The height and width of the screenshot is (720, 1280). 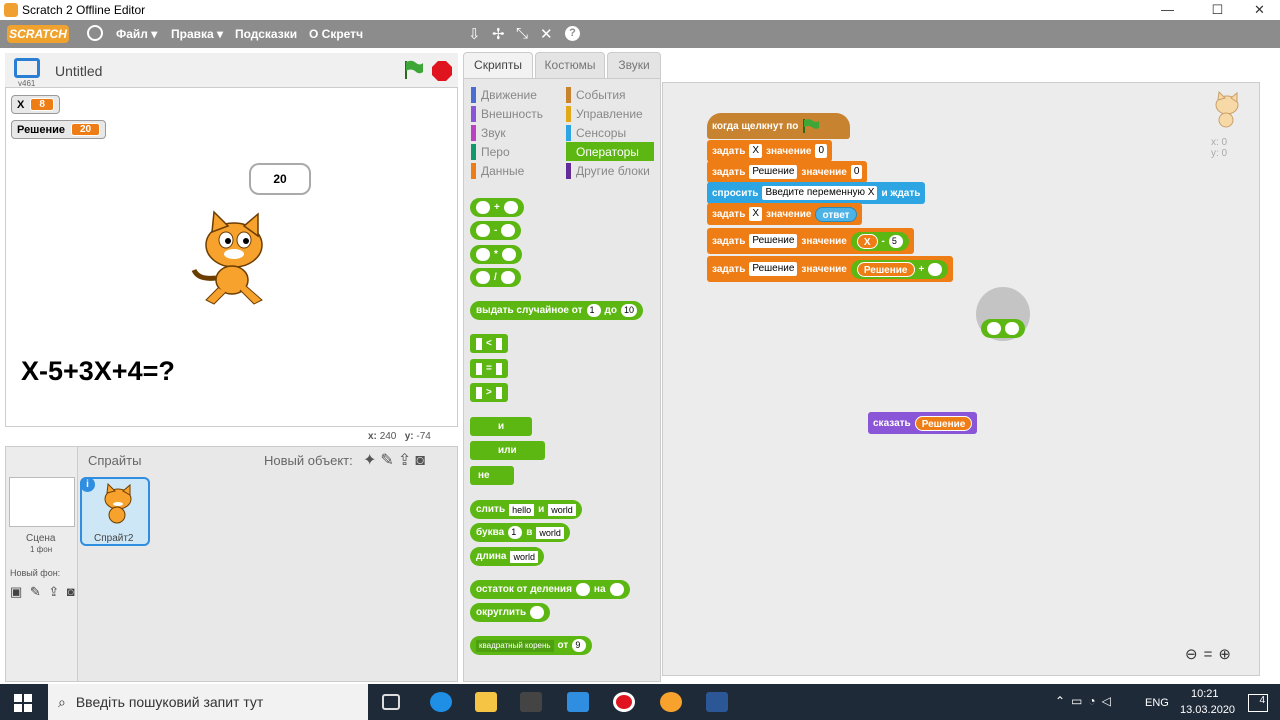 What do you see at coordinates (59, 129) in the screenshot?
I see `monitor-reshenie: Решение 20` at bounding box center [59, 129].